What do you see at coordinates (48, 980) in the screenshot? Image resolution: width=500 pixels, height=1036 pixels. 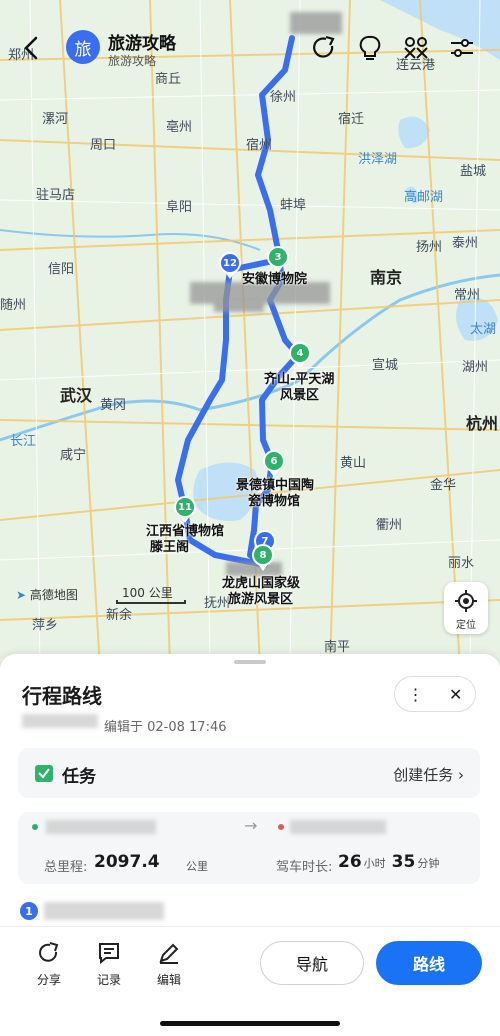 I see `share-label: 分享` at bounding box center [48, 980].